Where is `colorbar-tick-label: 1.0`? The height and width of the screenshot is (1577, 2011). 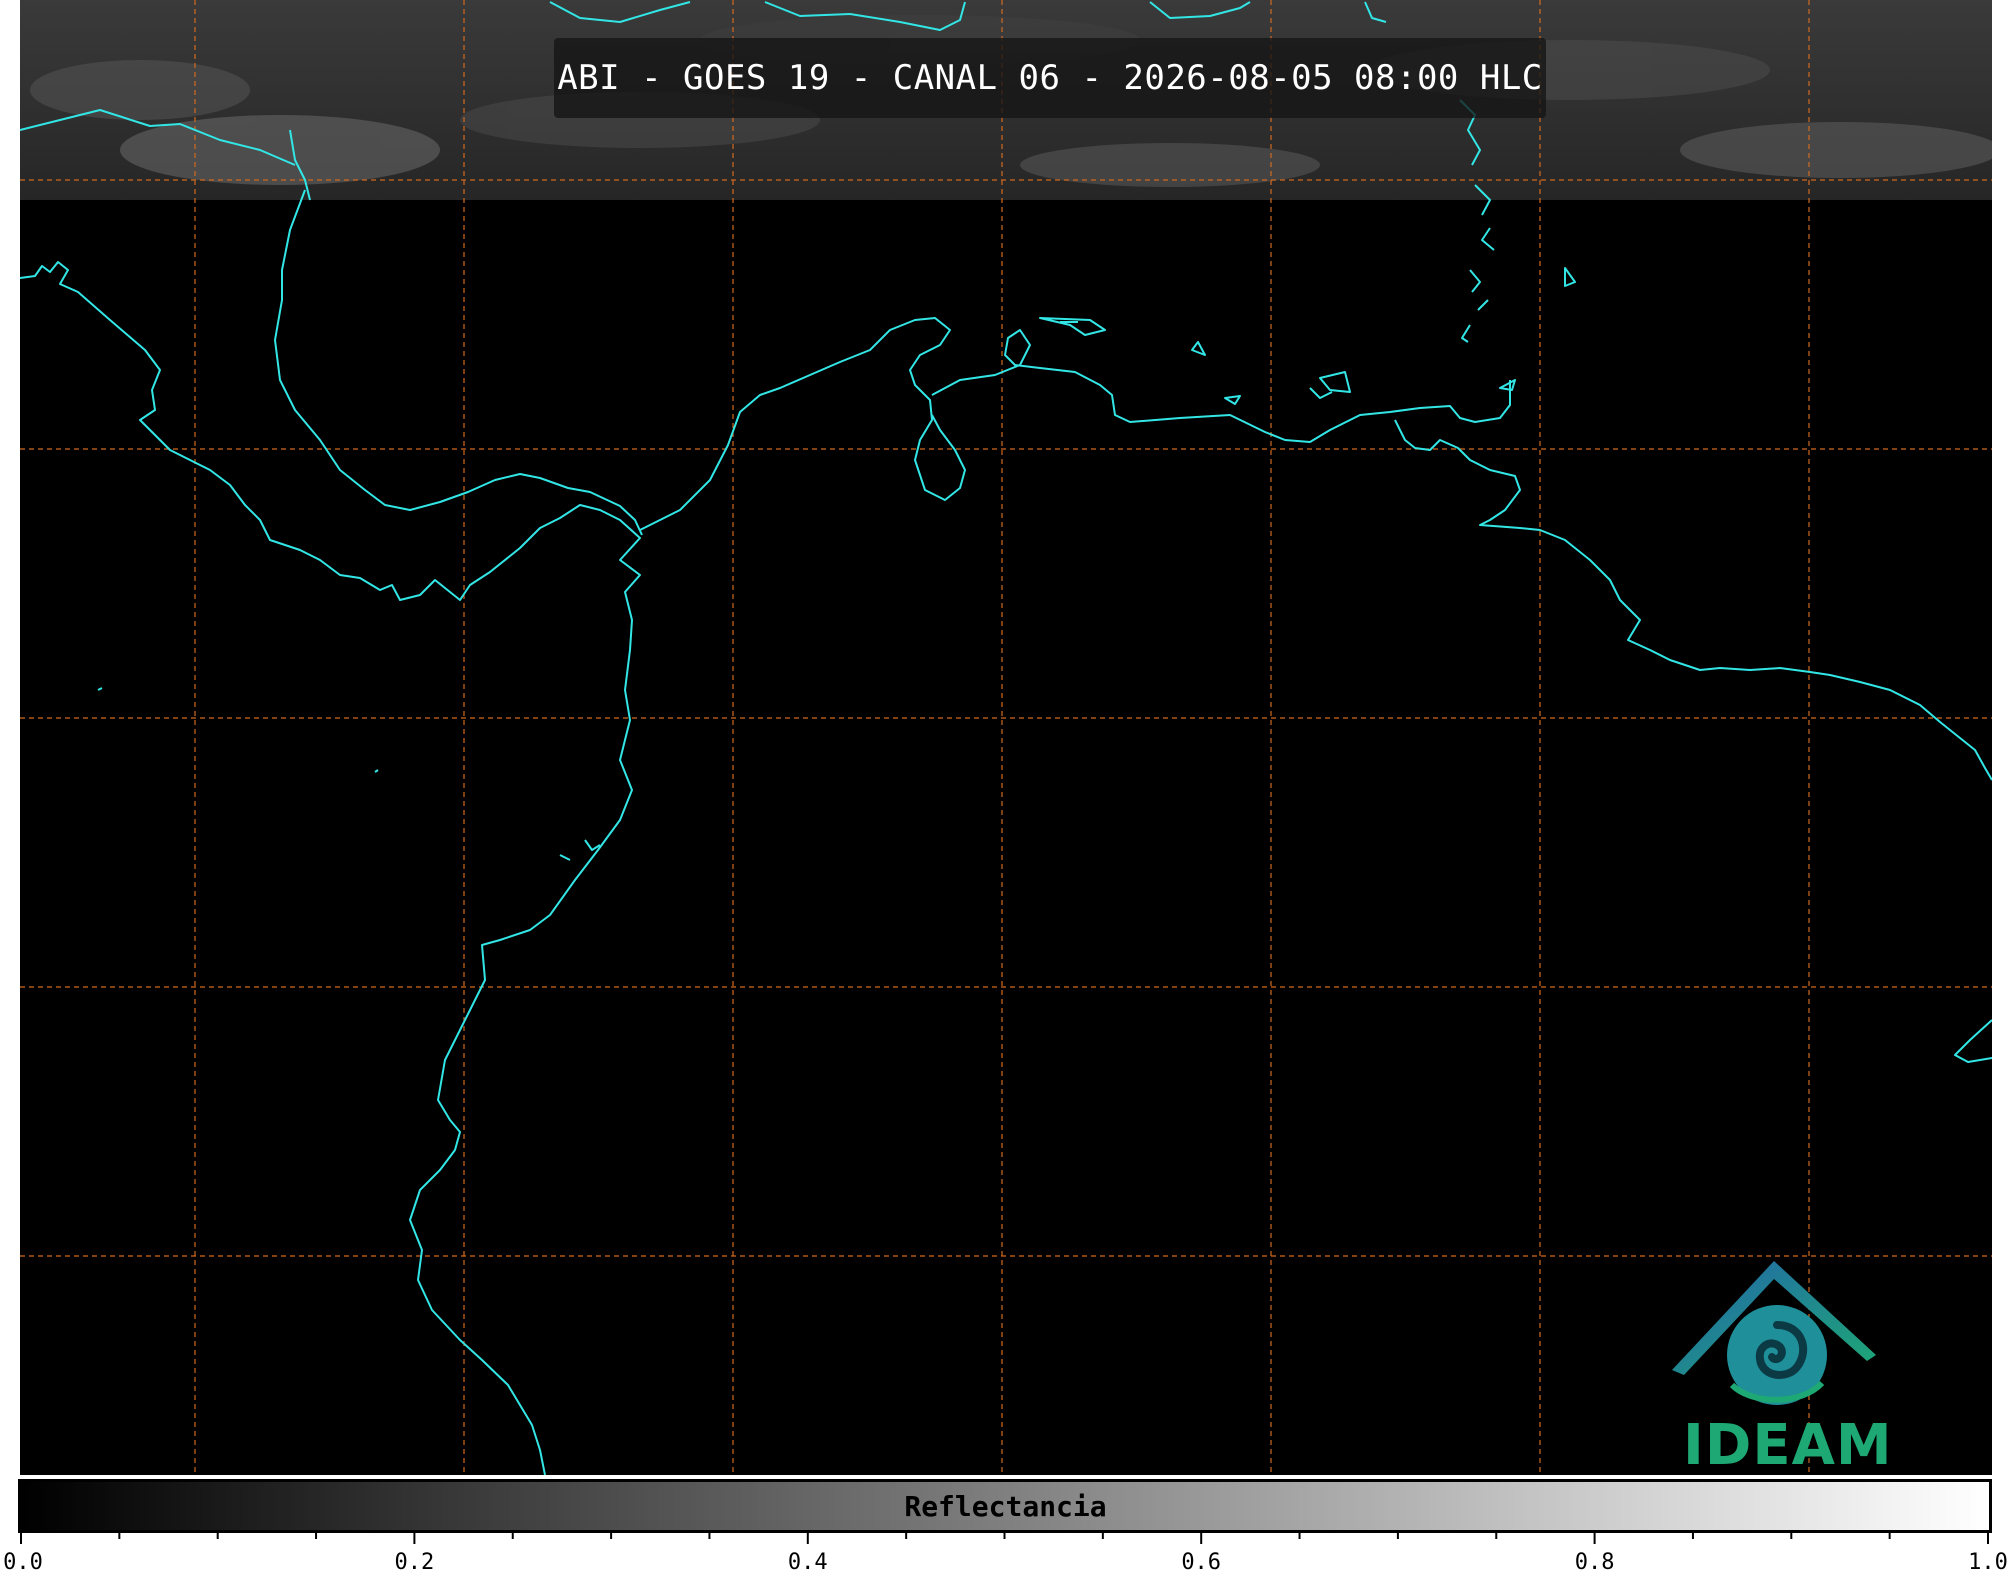
colorbar-tick-label: 1.0 is located at coordinates (1988, 1562).